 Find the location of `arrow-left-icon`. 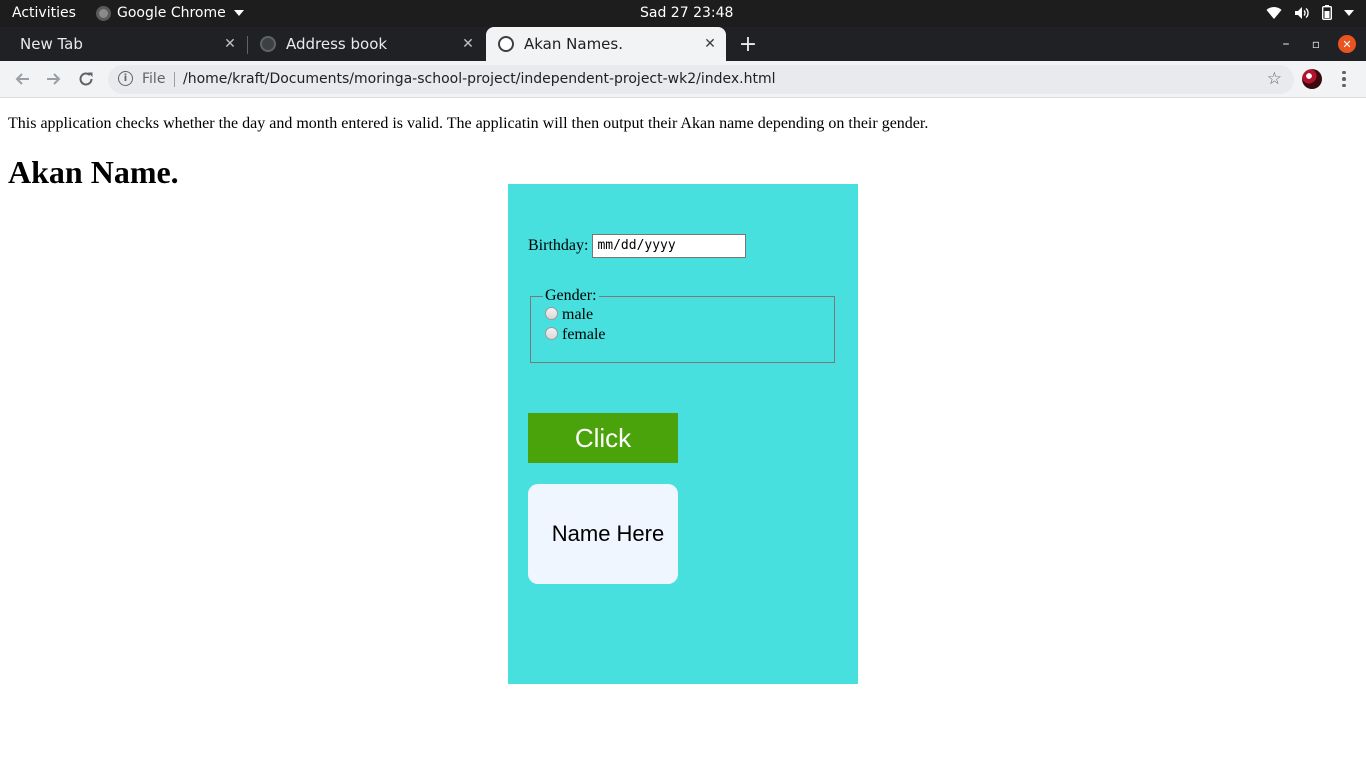

arrow-left-icon is located at coordinates (22, 79).